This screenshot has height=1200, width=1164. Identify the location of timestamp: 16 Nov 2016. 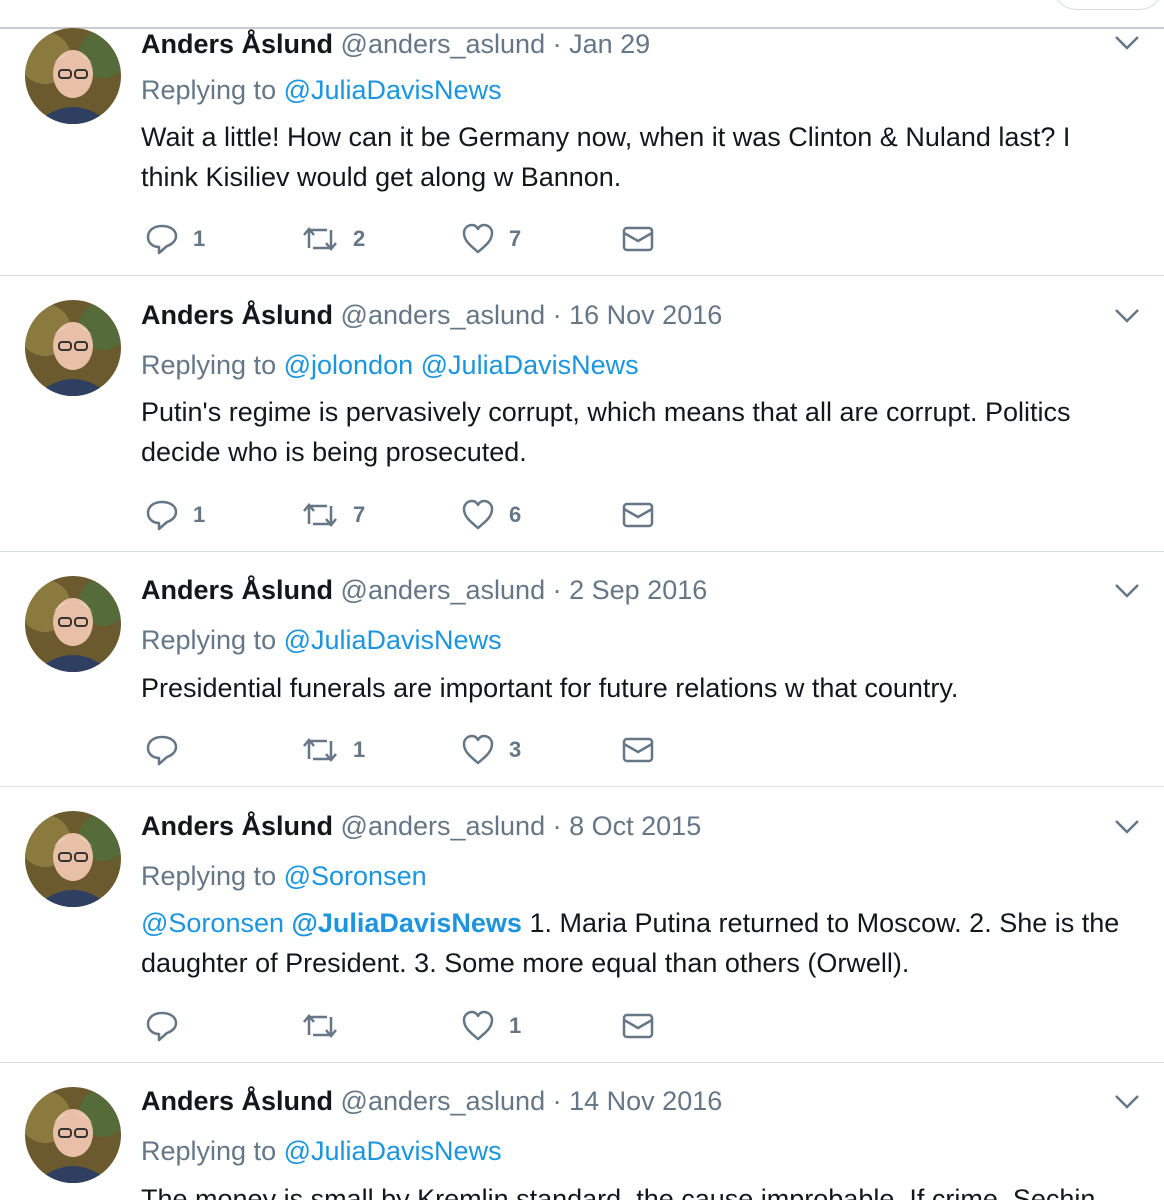
(645, 315).